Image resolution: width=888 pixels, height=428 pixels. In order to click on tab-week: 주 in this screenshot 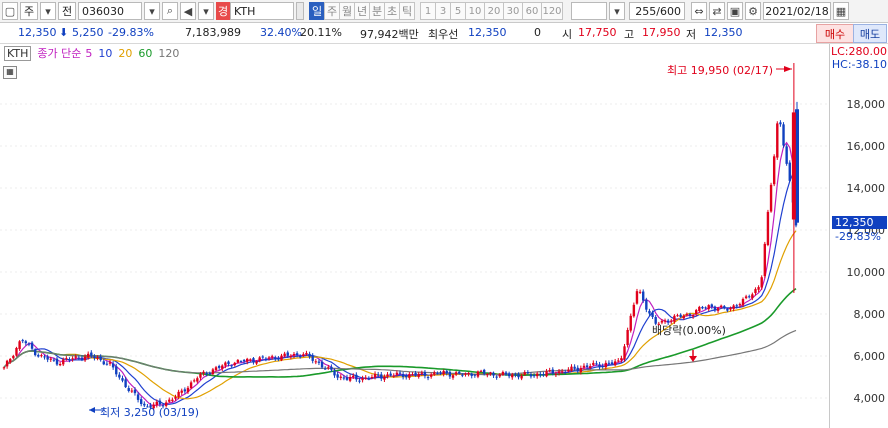, I will do `click(332, 11)`.